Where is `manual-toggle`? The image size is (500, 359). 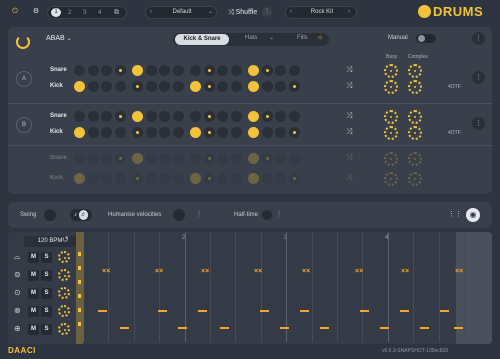
manual-toggle is located at coordinates (426, 38).